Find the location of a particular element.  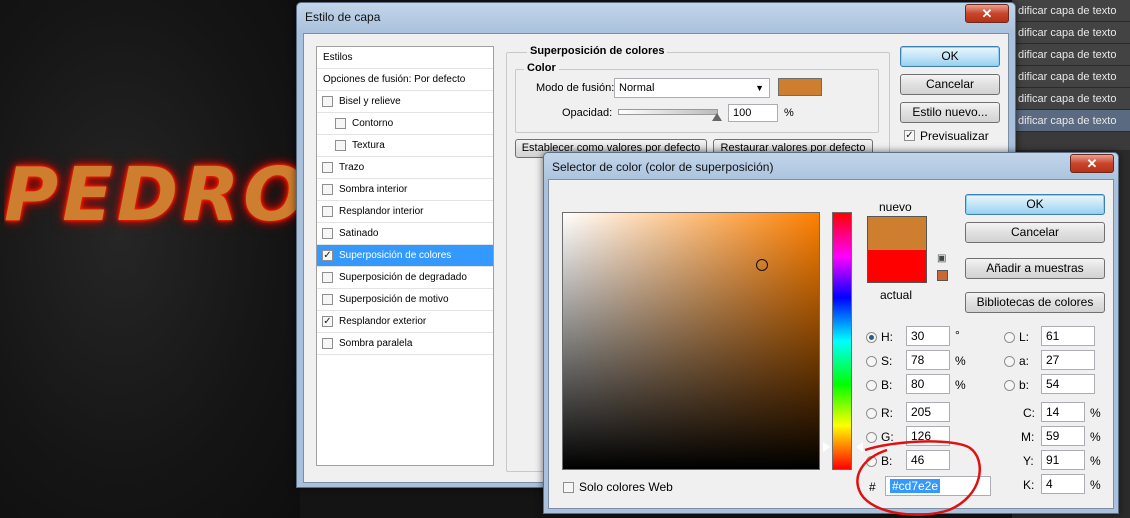

new-color-swatch is located at coordinates (897, 233).